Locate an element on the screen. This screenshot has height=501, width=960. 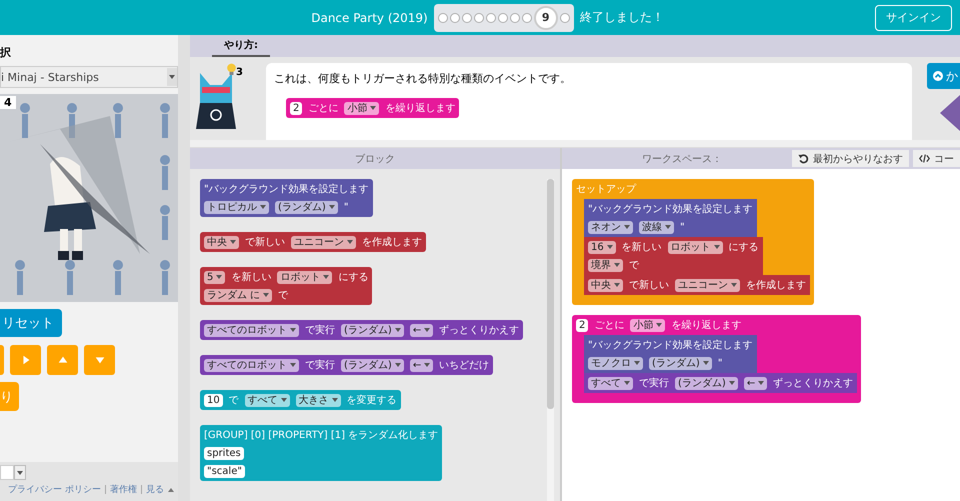
code-block: すべてのロボット で実行 (ランダム) ← いちどだけ is located at coordinates (347, 365).